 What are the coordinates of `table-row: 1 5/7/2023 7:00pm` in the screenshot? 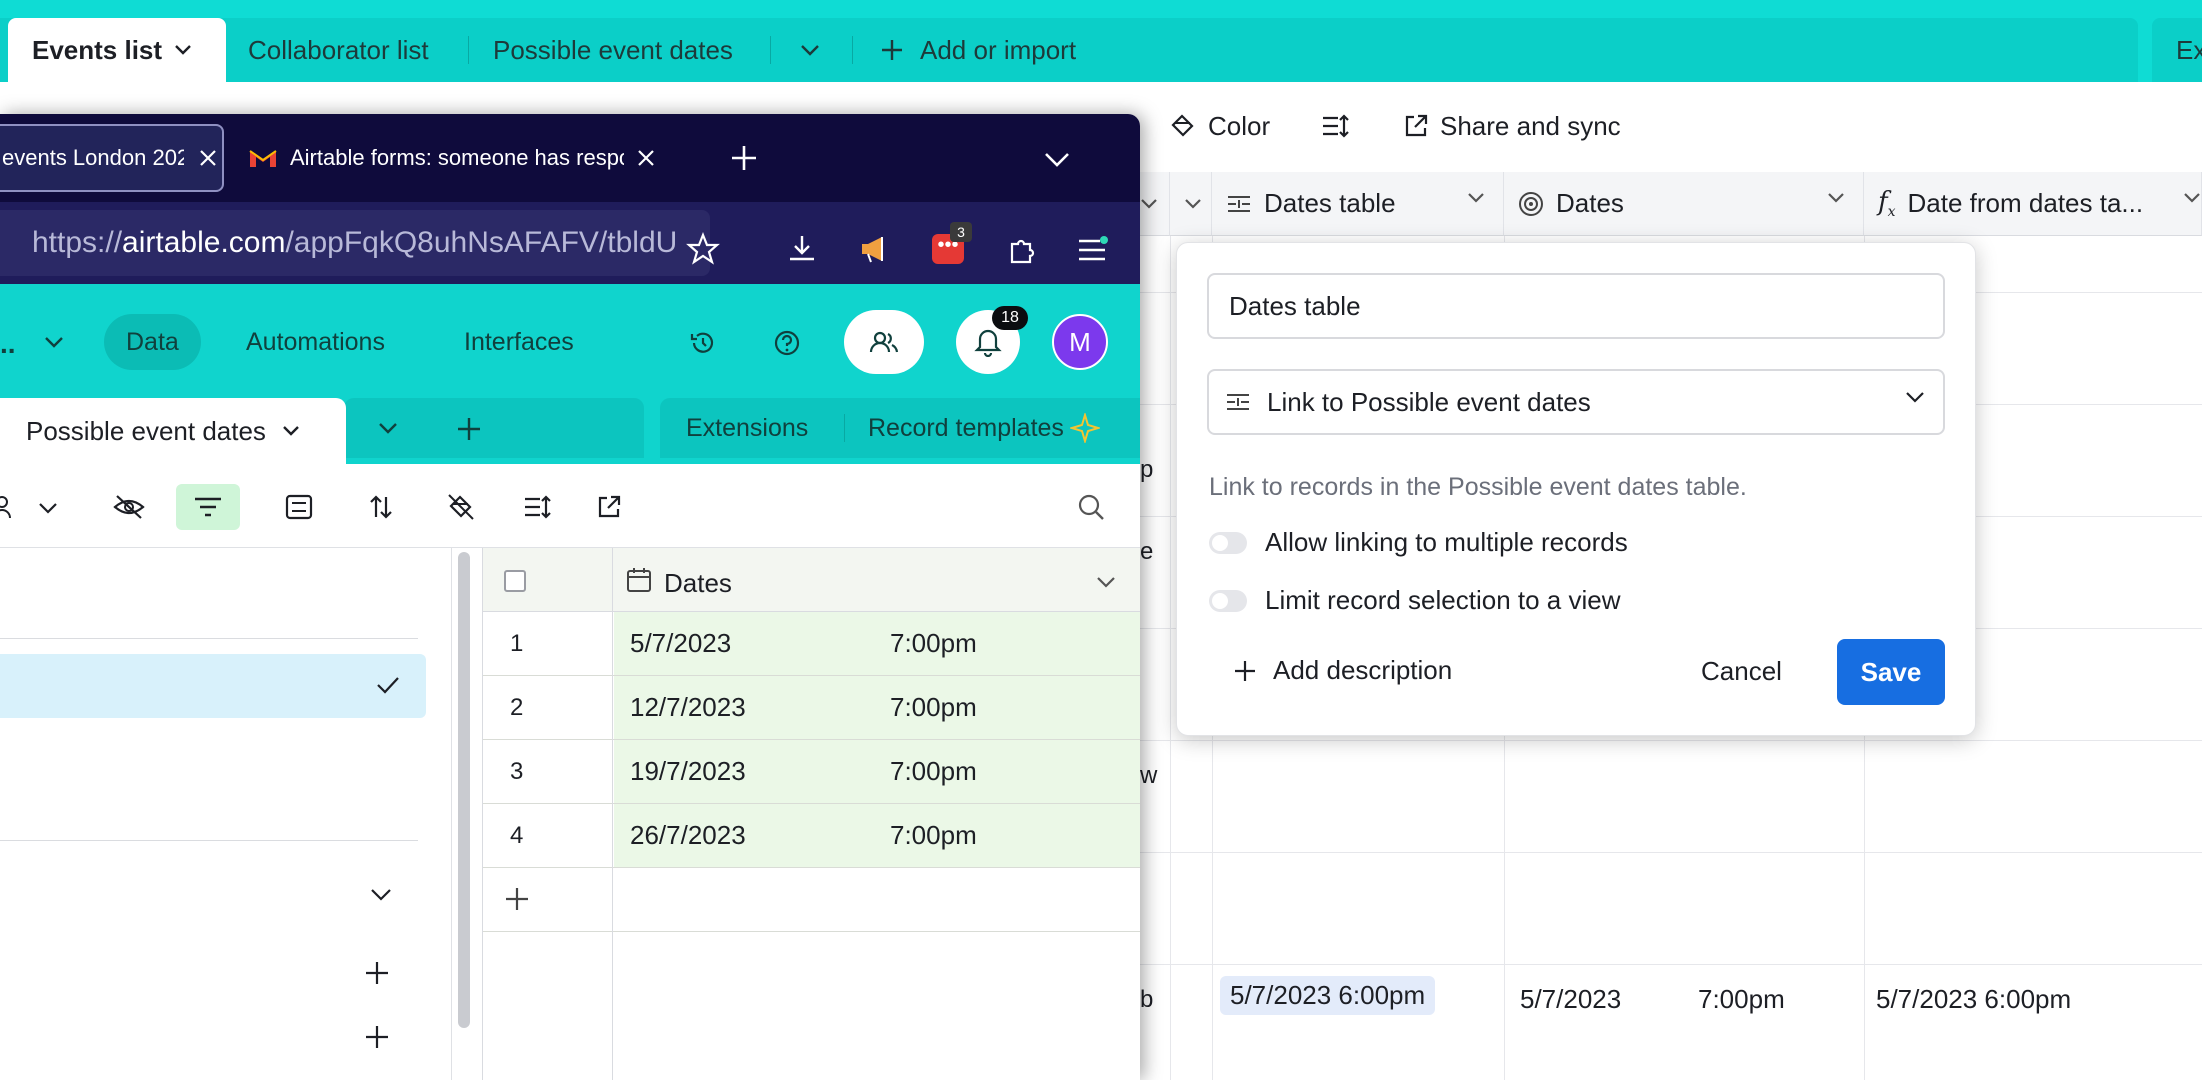 It's located at (811, 644).